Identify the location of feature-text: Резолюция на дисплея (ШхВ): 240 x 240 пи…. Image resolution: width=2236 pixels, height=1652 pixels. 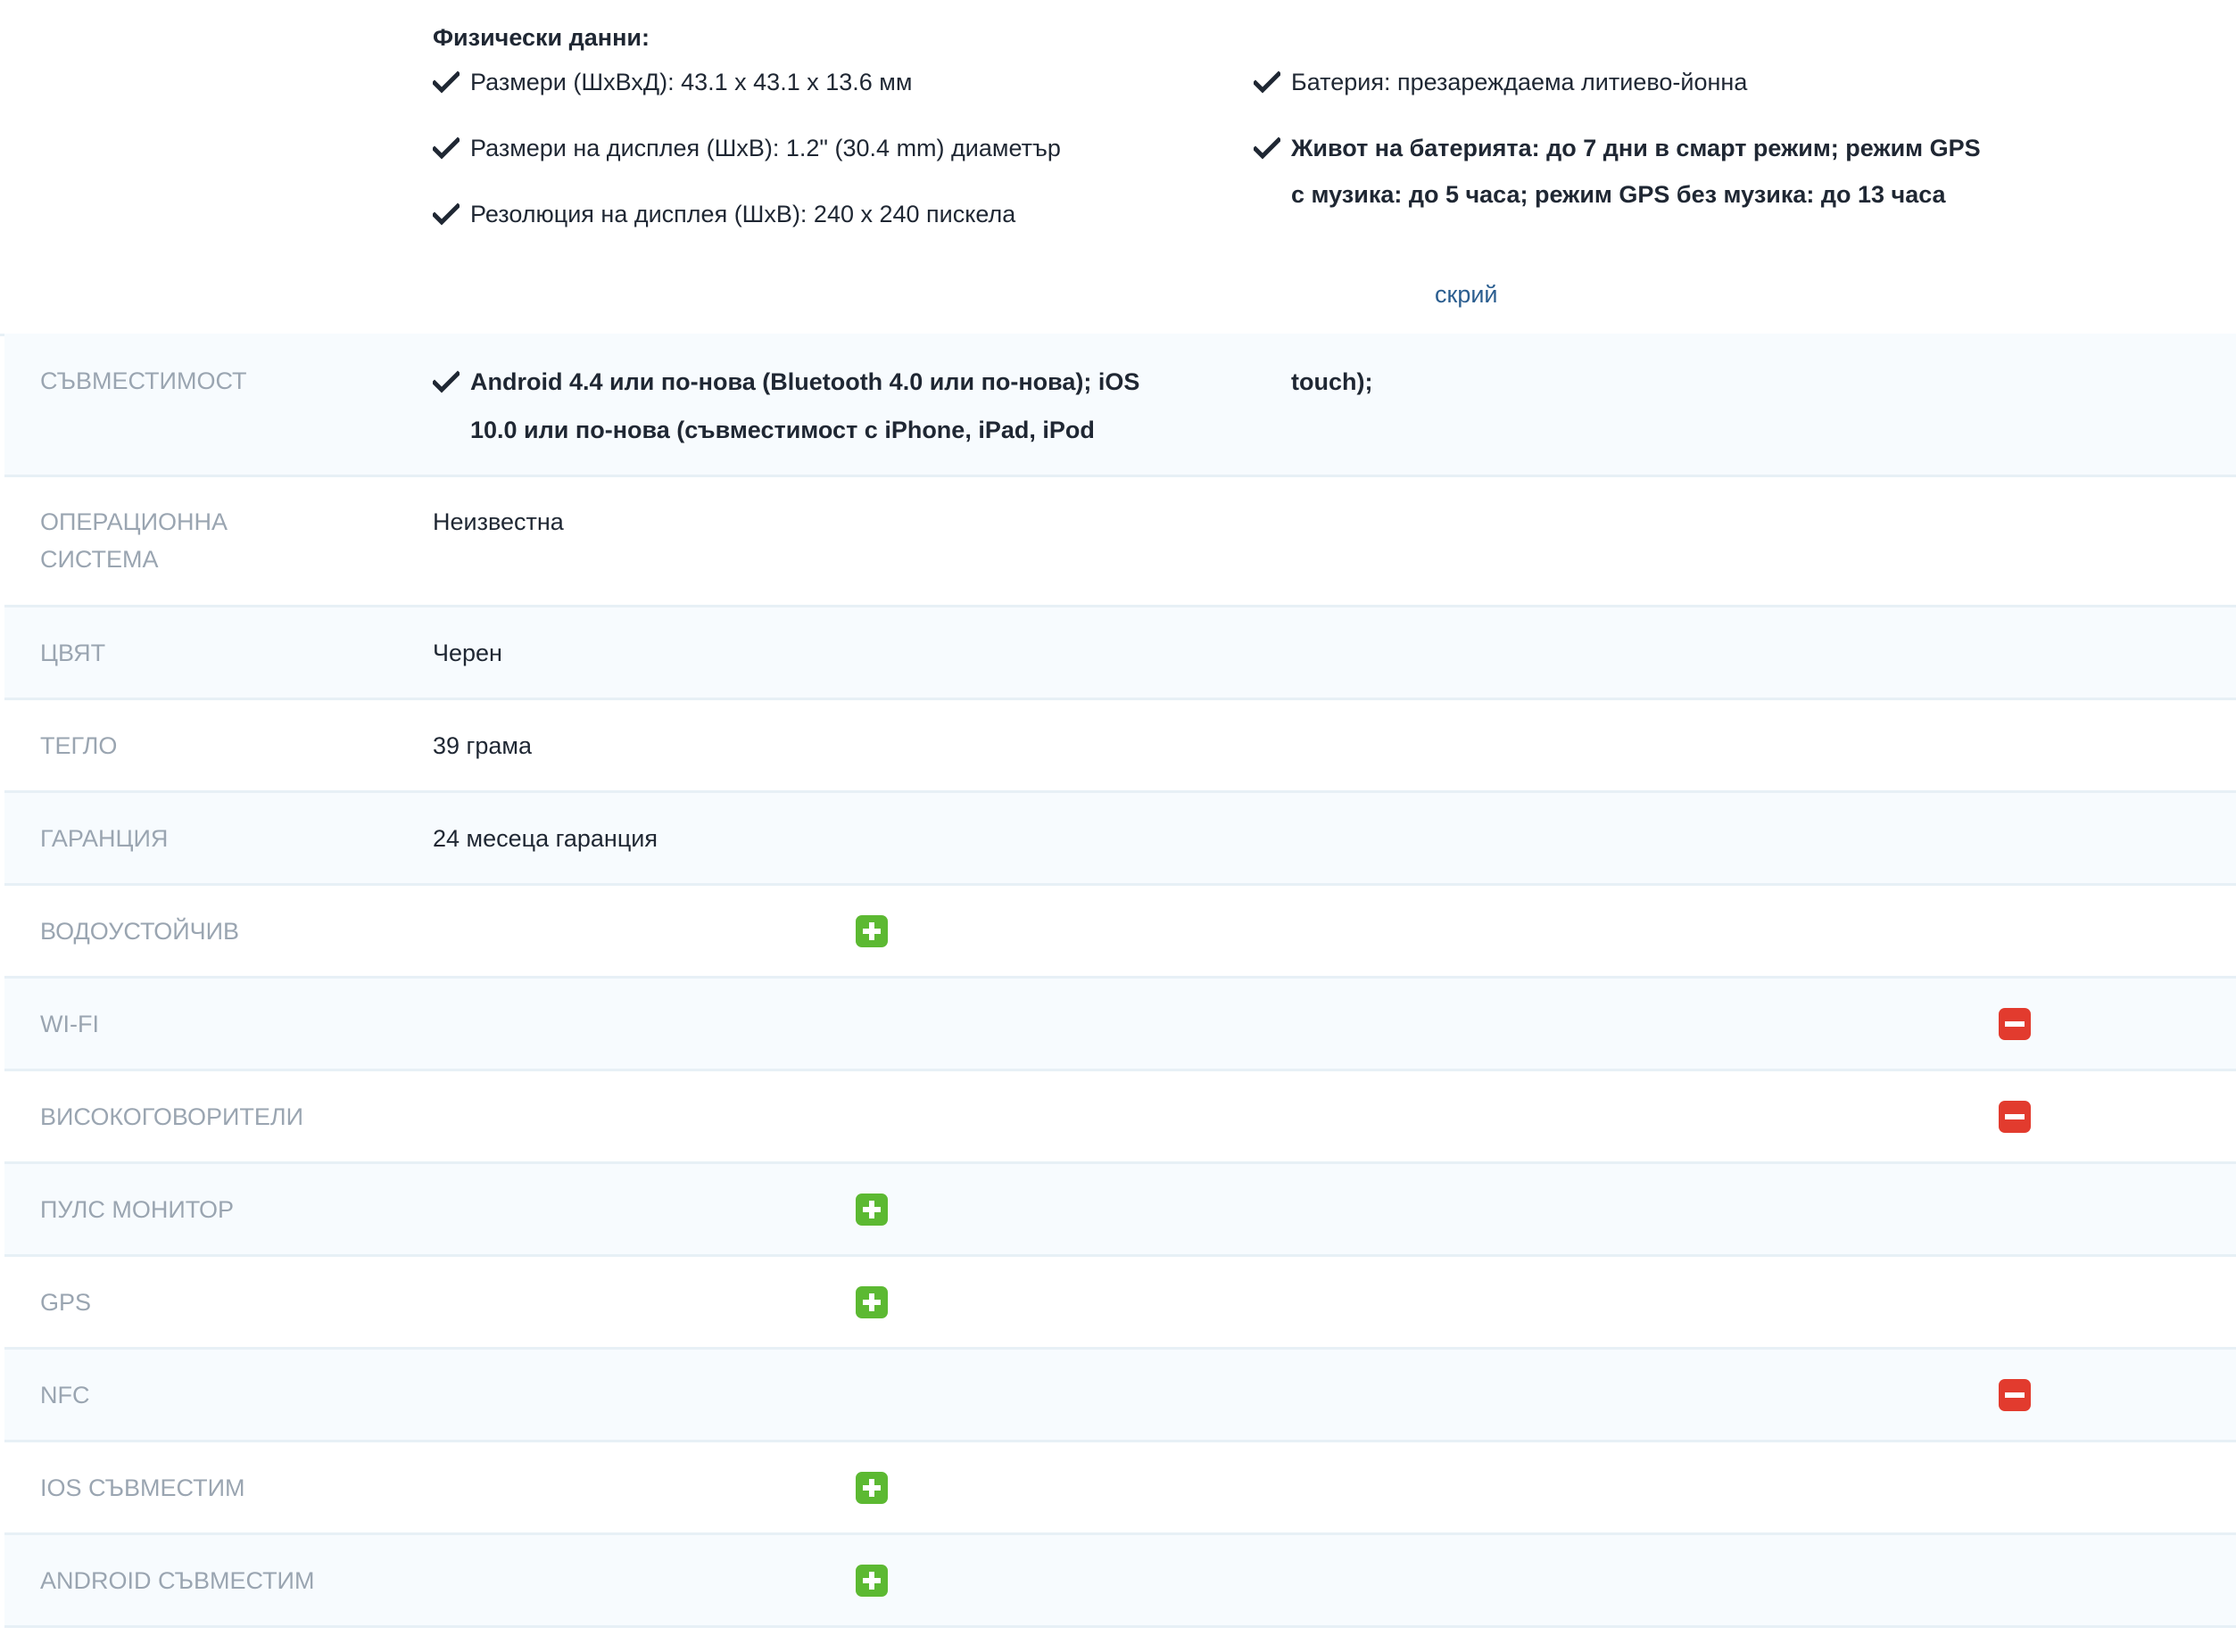
(743, 214).